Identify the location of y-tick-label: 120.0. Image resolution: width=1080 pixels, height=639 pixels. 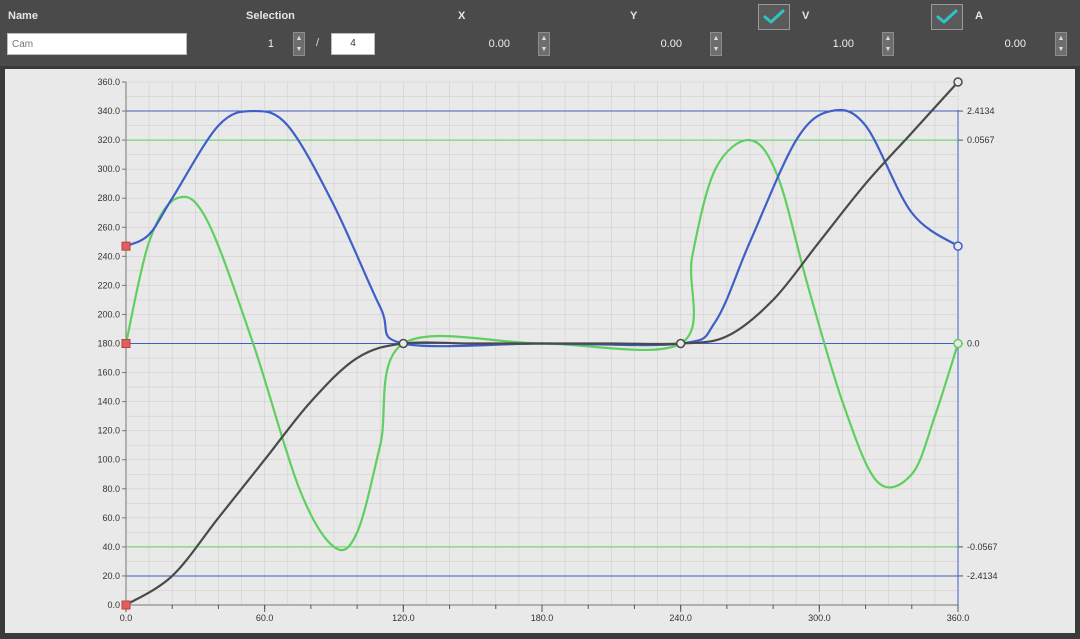
(108, 431).